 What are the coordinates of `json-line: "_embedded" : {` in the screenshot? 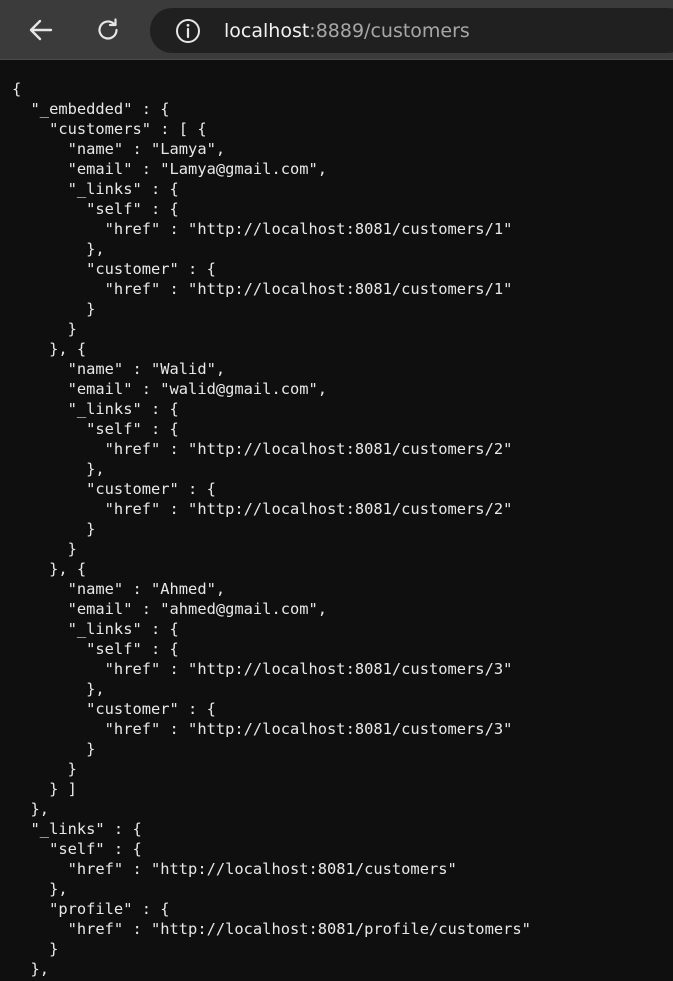 It's located at (91, 109).